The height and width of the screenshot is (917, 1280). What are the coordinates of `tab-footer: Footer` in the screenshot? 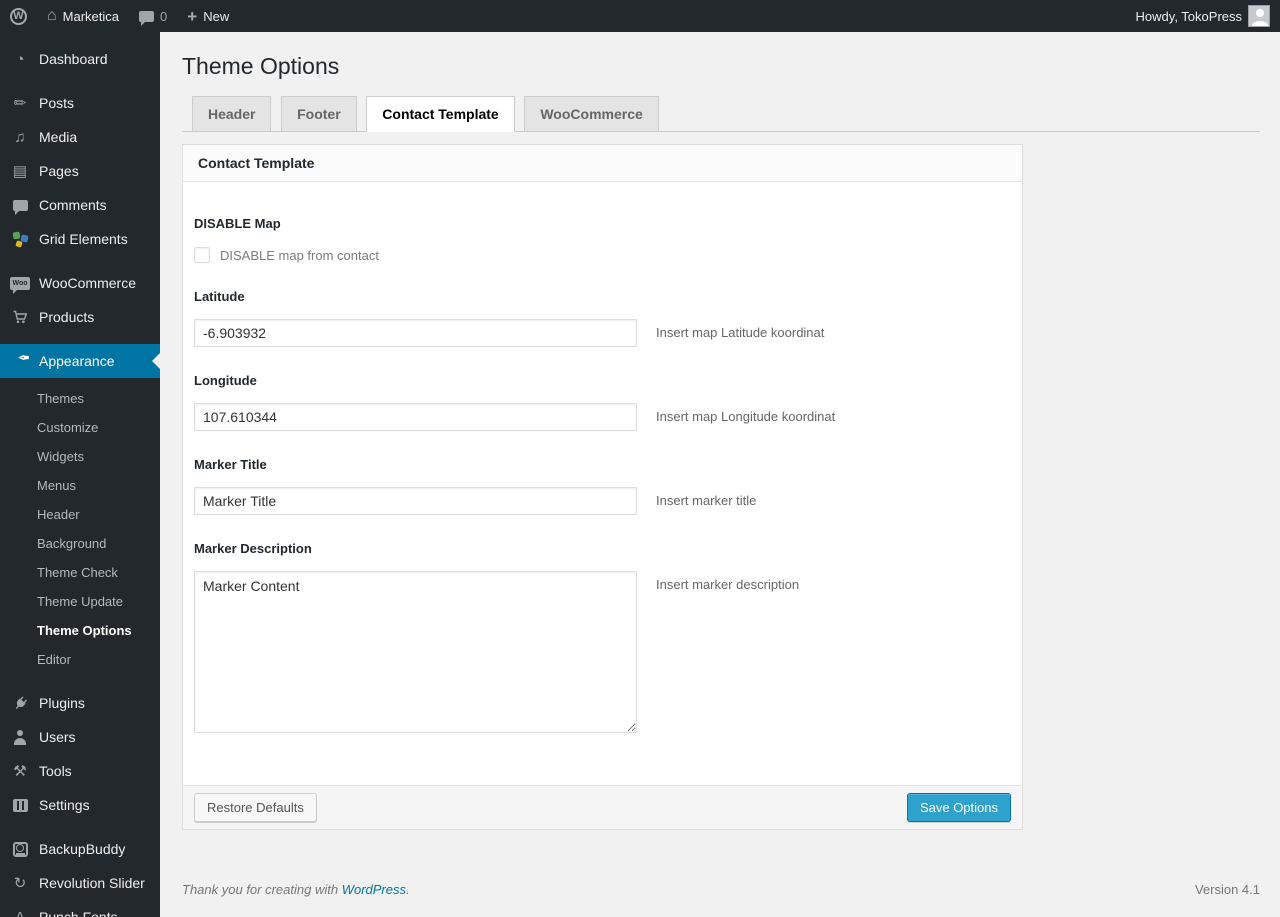 It's located at (319, 114).